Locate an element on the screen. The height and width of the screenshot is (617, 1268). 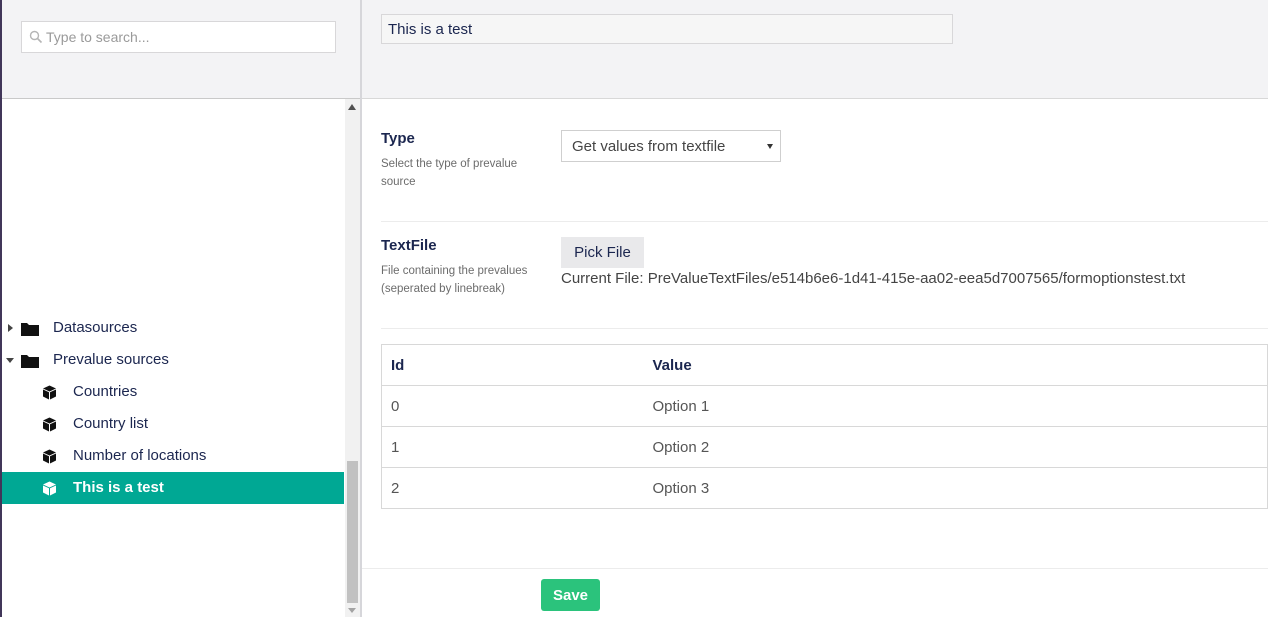
tree-item-number-of-locations: Number of locations is located at coordinates (173, 456).